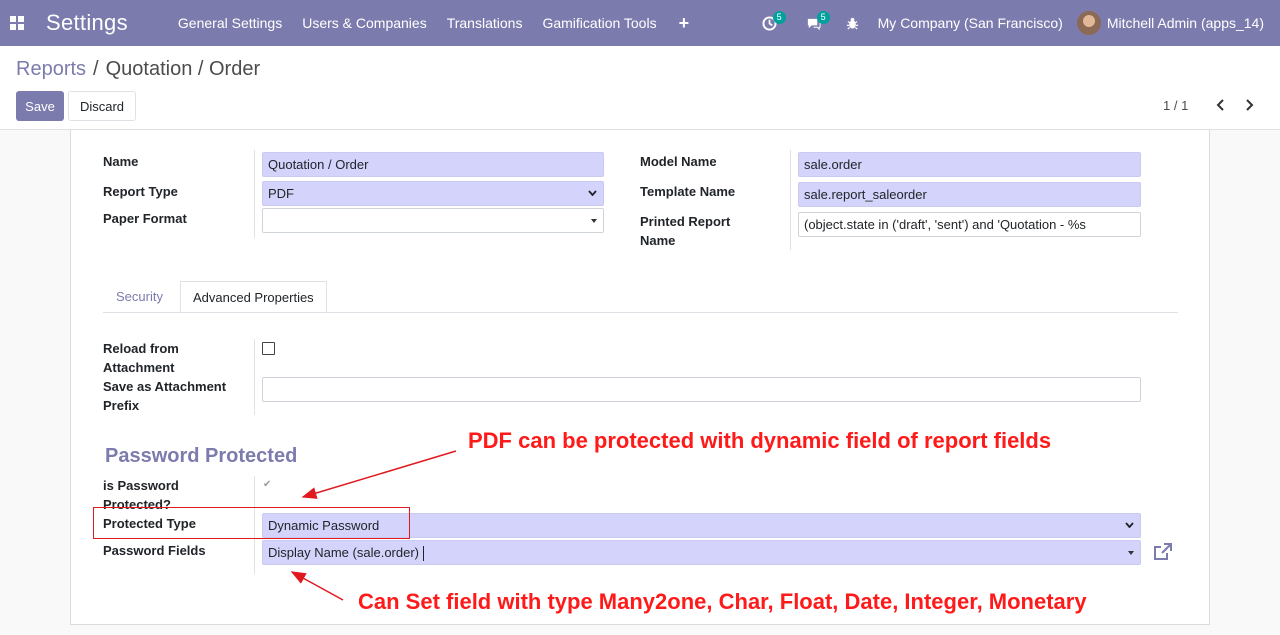  What do you see at coordinates (1185, 23) in the screenshot?
I see `user-name: Mitchell Admin (apps_14)` at bounding box center [1185, 23].